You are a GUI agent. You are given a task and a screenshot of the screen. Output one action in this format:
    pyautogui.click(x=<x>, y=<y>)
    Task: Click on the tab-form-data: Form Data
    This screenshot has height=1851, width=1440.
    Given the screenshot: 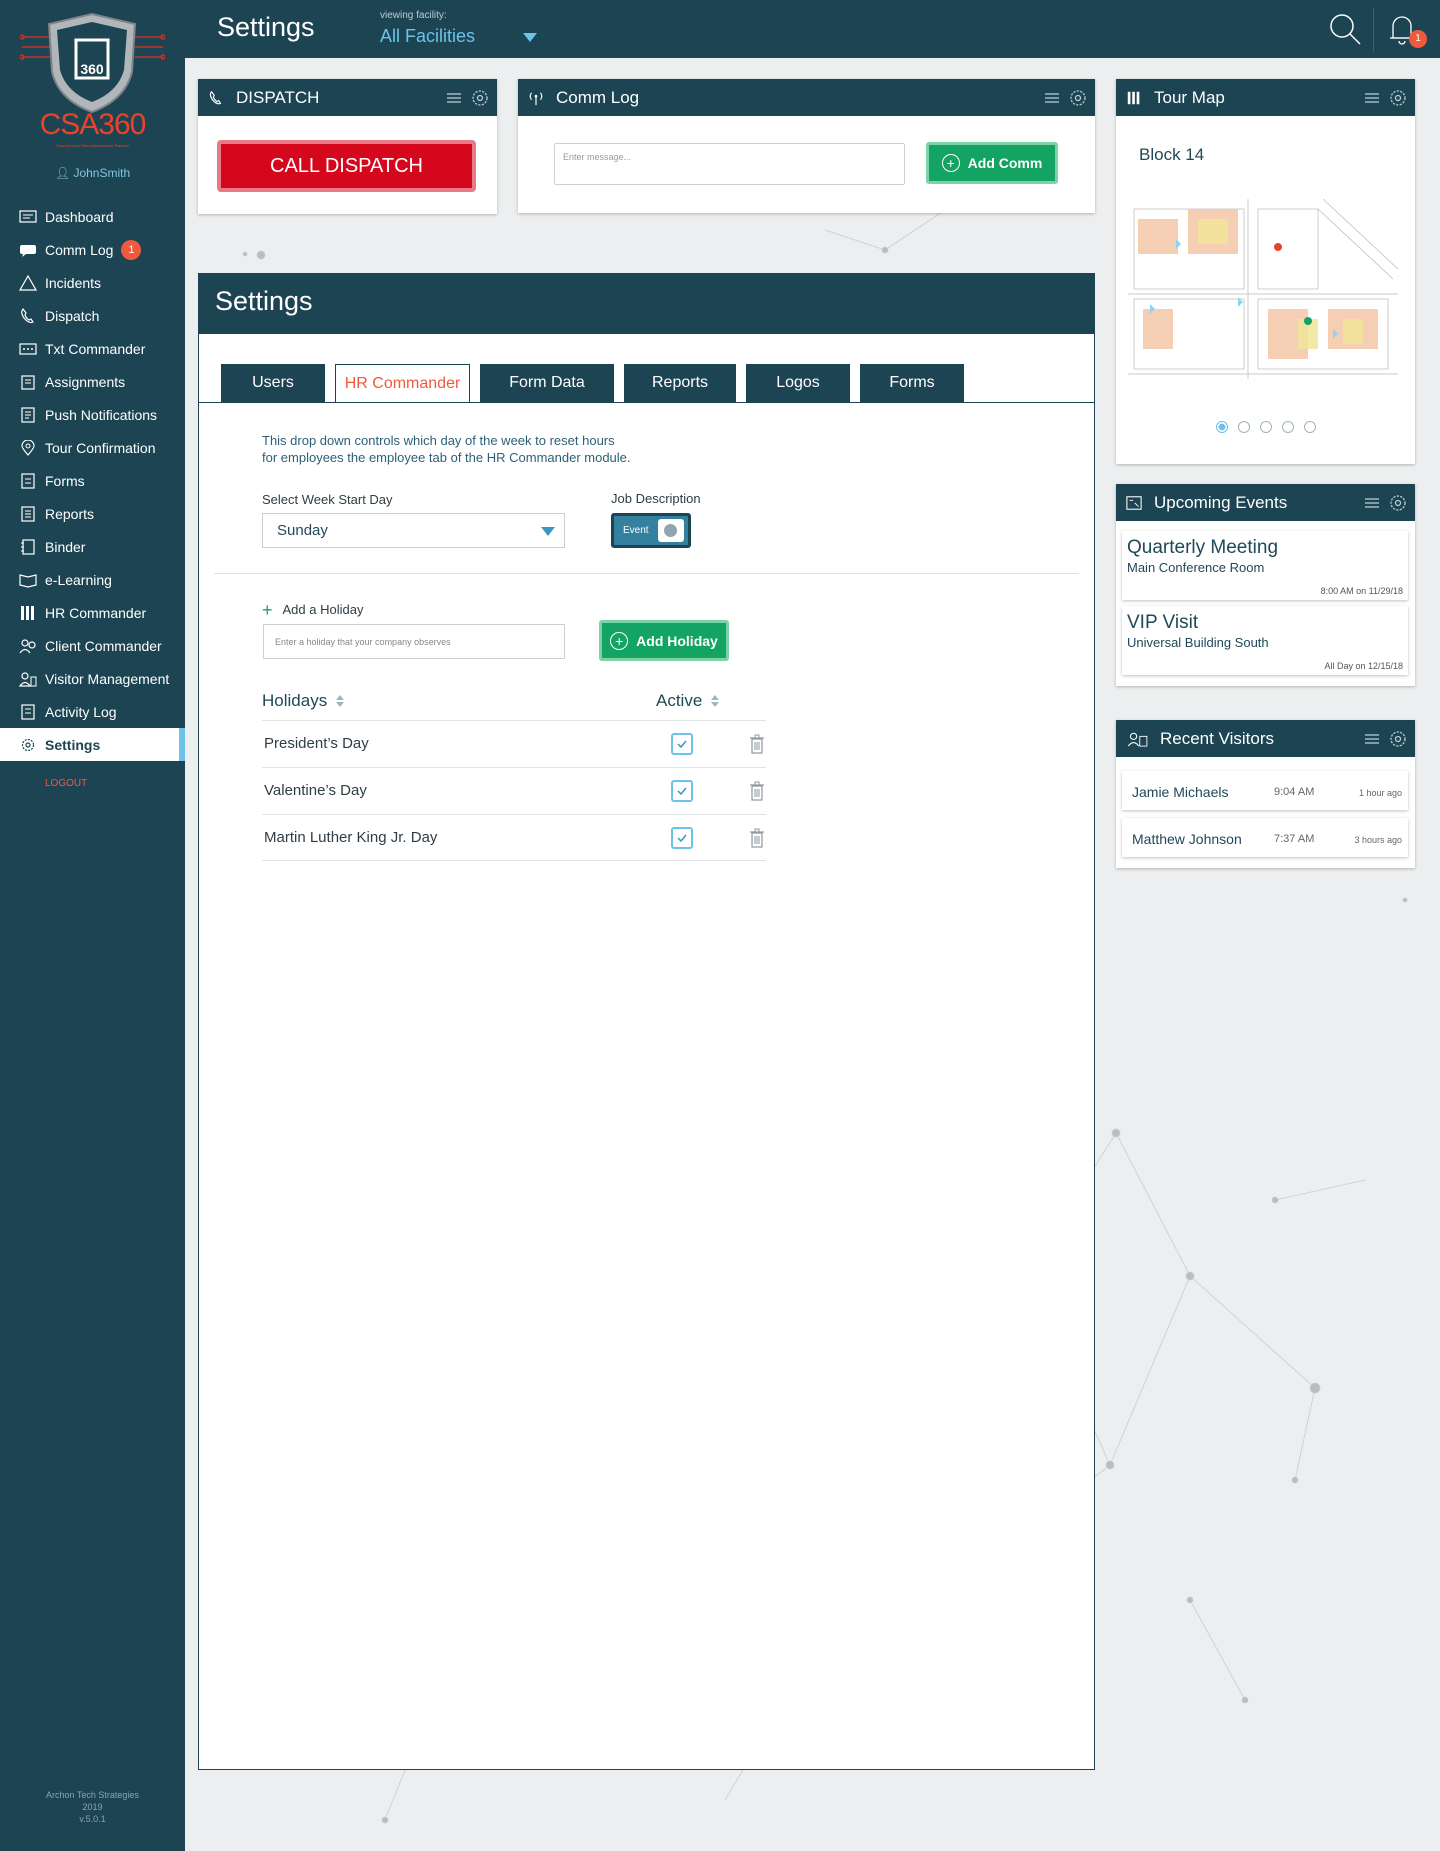 What is the action you would take?
    pyautogui.click(x=547, y=383)
    